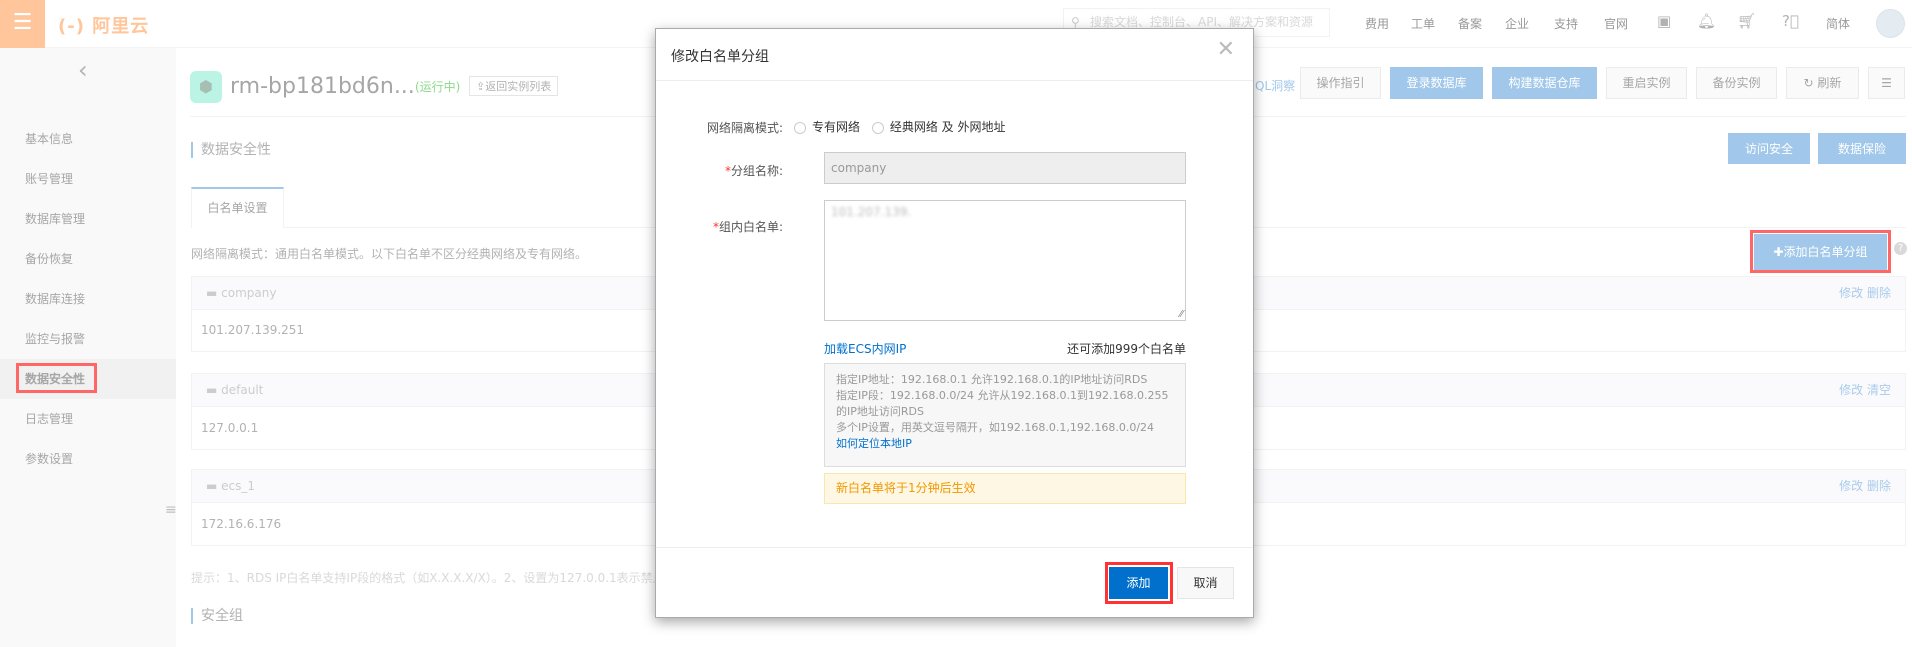  Describe the element at coordinates (948, 127) in the screenshot. I see `radio-classic-label: 经典网络 及 外网地址` at that location.